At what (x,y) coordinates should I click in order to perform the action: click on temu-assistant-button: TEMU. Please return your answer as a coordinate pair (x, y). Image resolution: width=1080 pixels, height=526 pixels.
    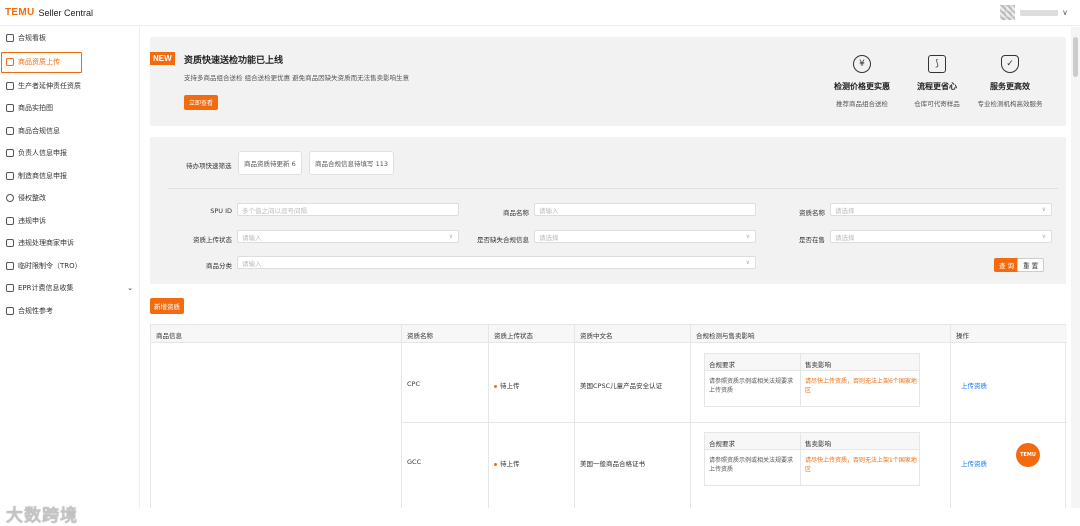
    Looking at the image, I should click on (1028, 455).